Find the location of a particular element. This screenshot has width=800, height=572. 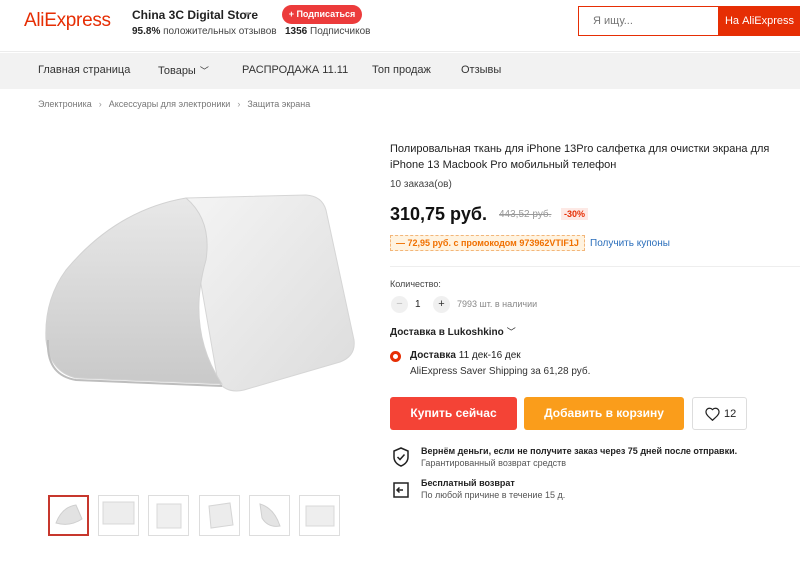

free-return-subtitle: По любой причине в течение 15 д. is located at coordinates (493, 495).